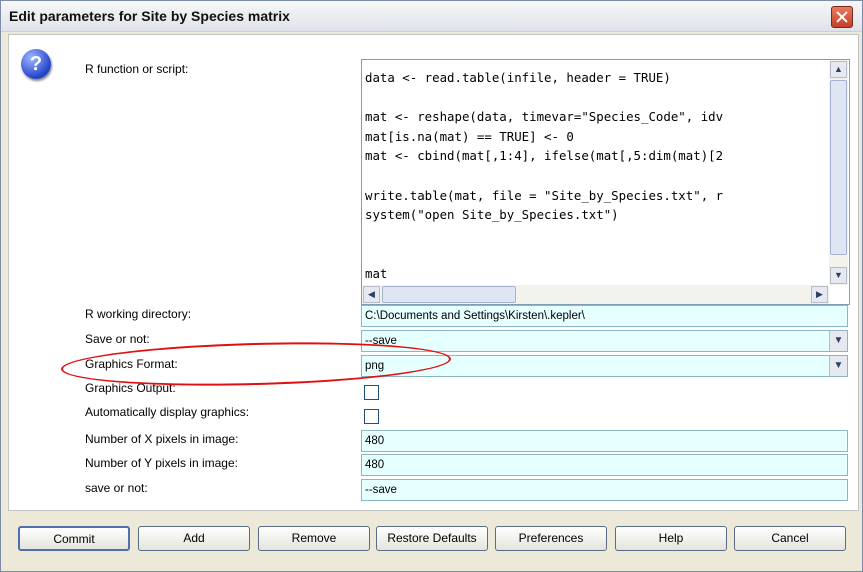  What do you see at coordinates (551, 538) in the screenshot?
I see `preferences-button: Preferences` at bounding box center [551, 538].